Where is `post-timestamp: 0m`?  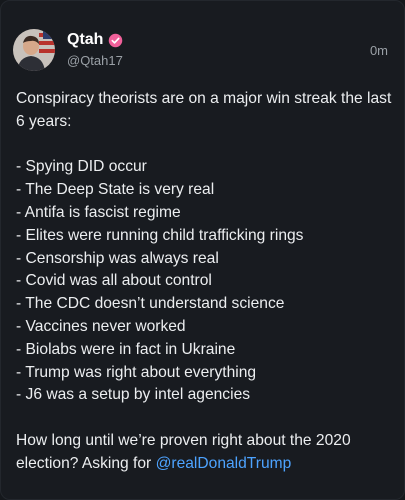
post-timestamp: 0m is located at coordinates (378, 50).